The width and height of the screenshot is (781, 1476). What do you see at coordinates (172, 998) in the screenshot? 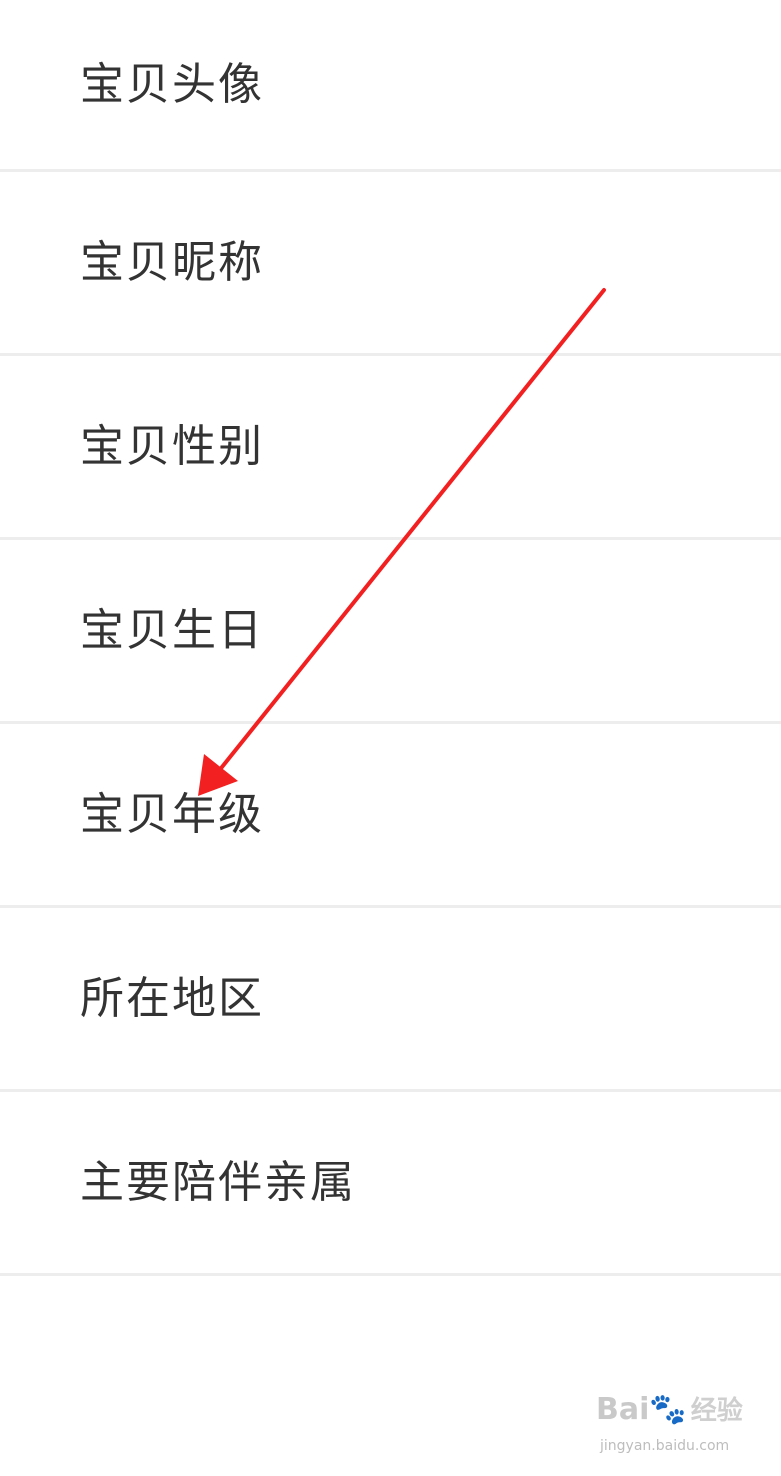
I see `settings-item-label: 所在地区` at bounding box center [172, 998].